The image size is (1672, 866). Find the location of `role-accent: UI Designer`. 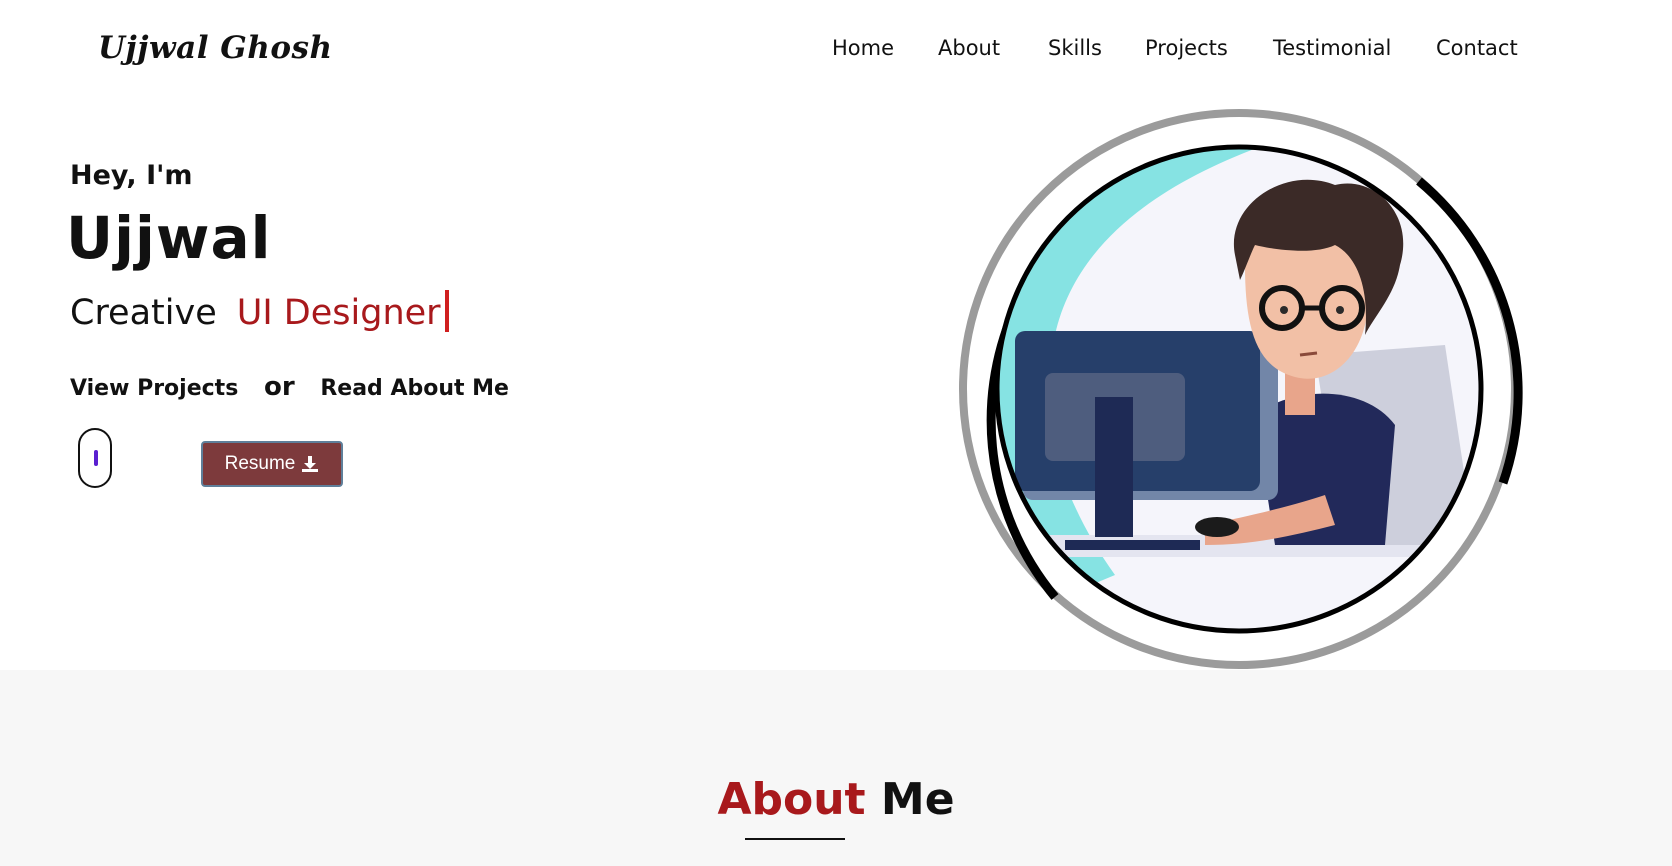

role-accent: UI Designer is located at coordinates (338, 313).